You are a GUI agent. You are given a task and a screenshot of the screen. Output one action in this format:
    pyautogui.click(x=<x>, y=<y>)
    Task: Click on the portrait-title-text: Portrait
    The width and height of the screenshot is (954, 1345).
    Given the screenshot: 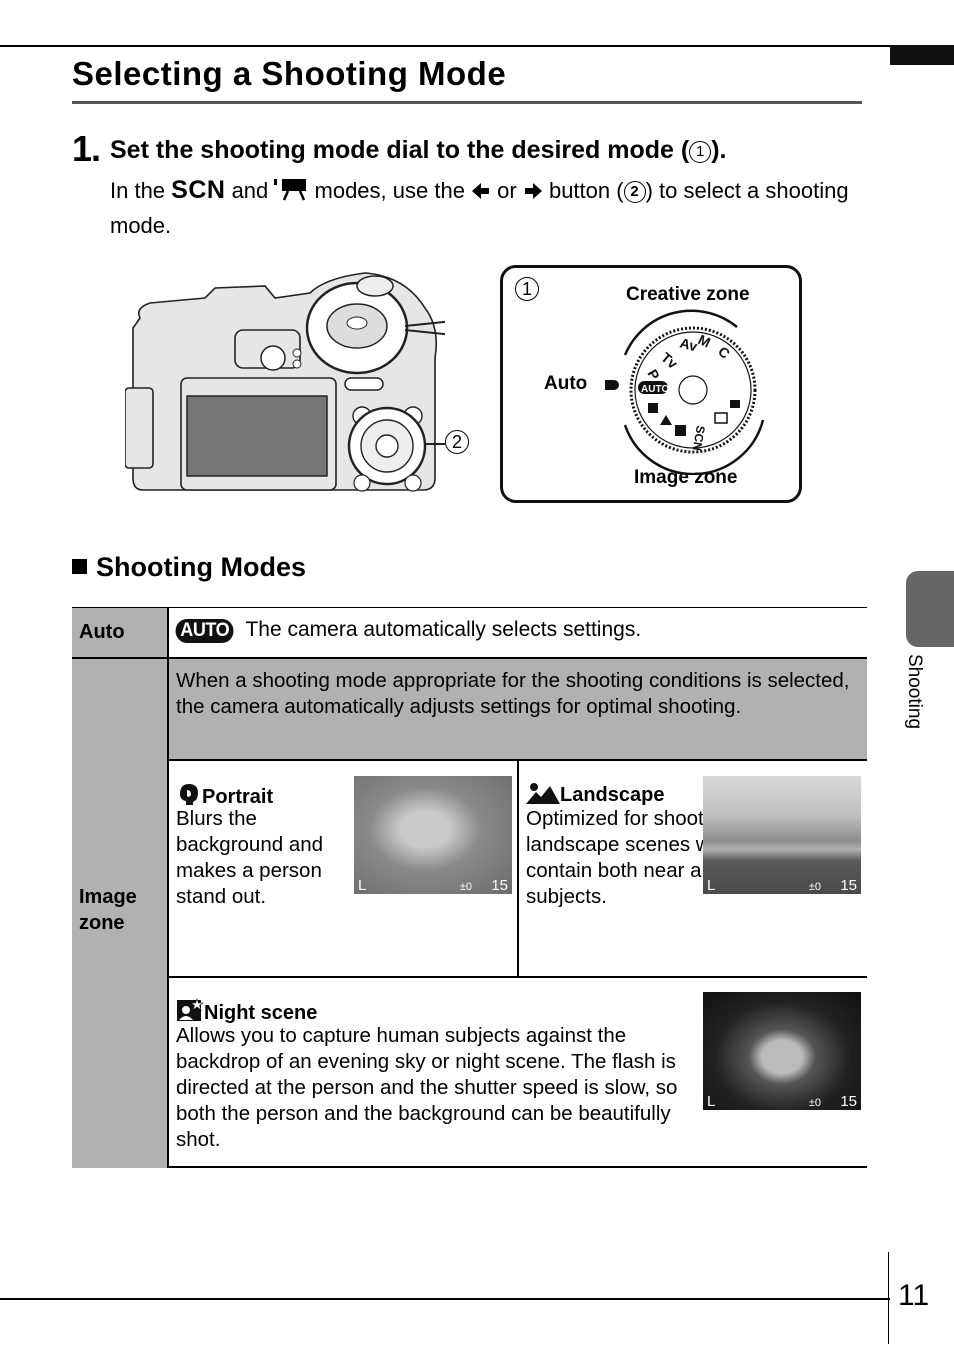 What is the action you would take?
    pyautogui.click(x=238, y=797)
    